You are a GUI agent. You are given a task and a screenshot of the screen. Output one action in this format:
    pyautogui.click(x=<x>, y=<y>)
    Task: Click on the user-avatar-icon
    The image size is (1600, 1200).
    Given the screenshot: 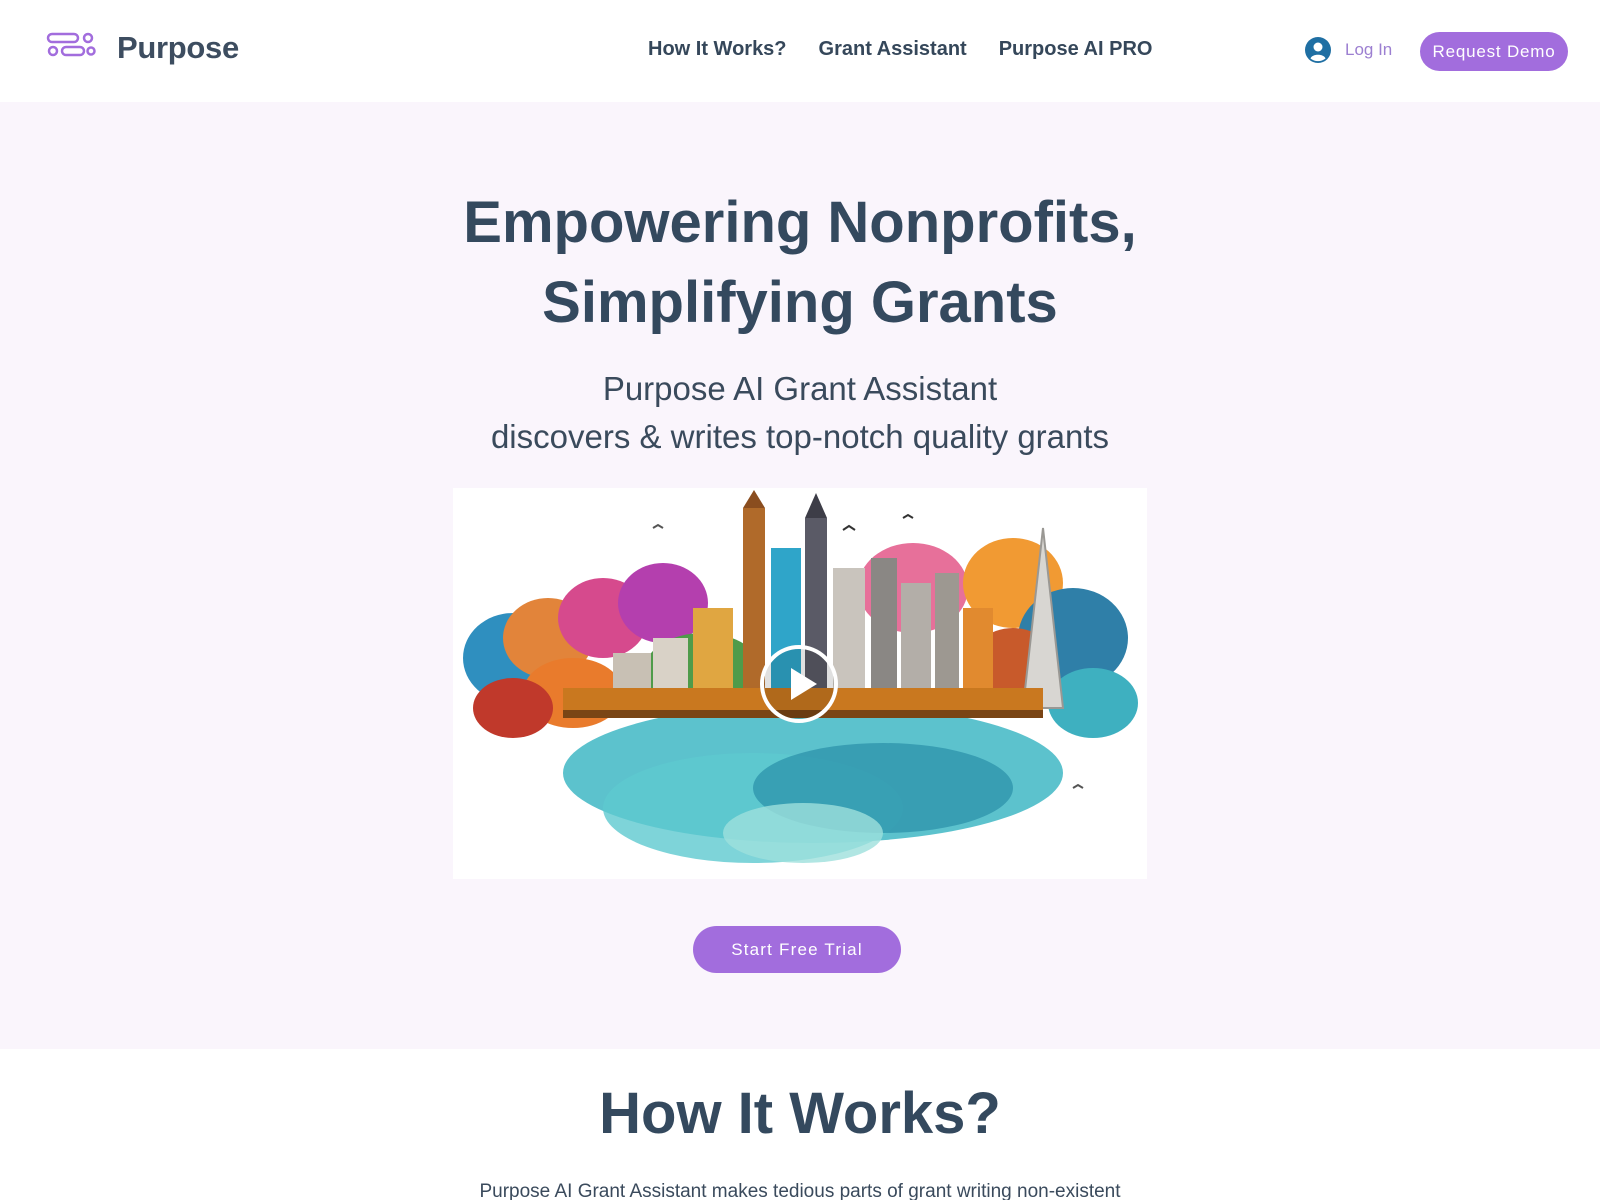 What is the action you would take?
    pyautogui.click(x=1318, y=50)
    